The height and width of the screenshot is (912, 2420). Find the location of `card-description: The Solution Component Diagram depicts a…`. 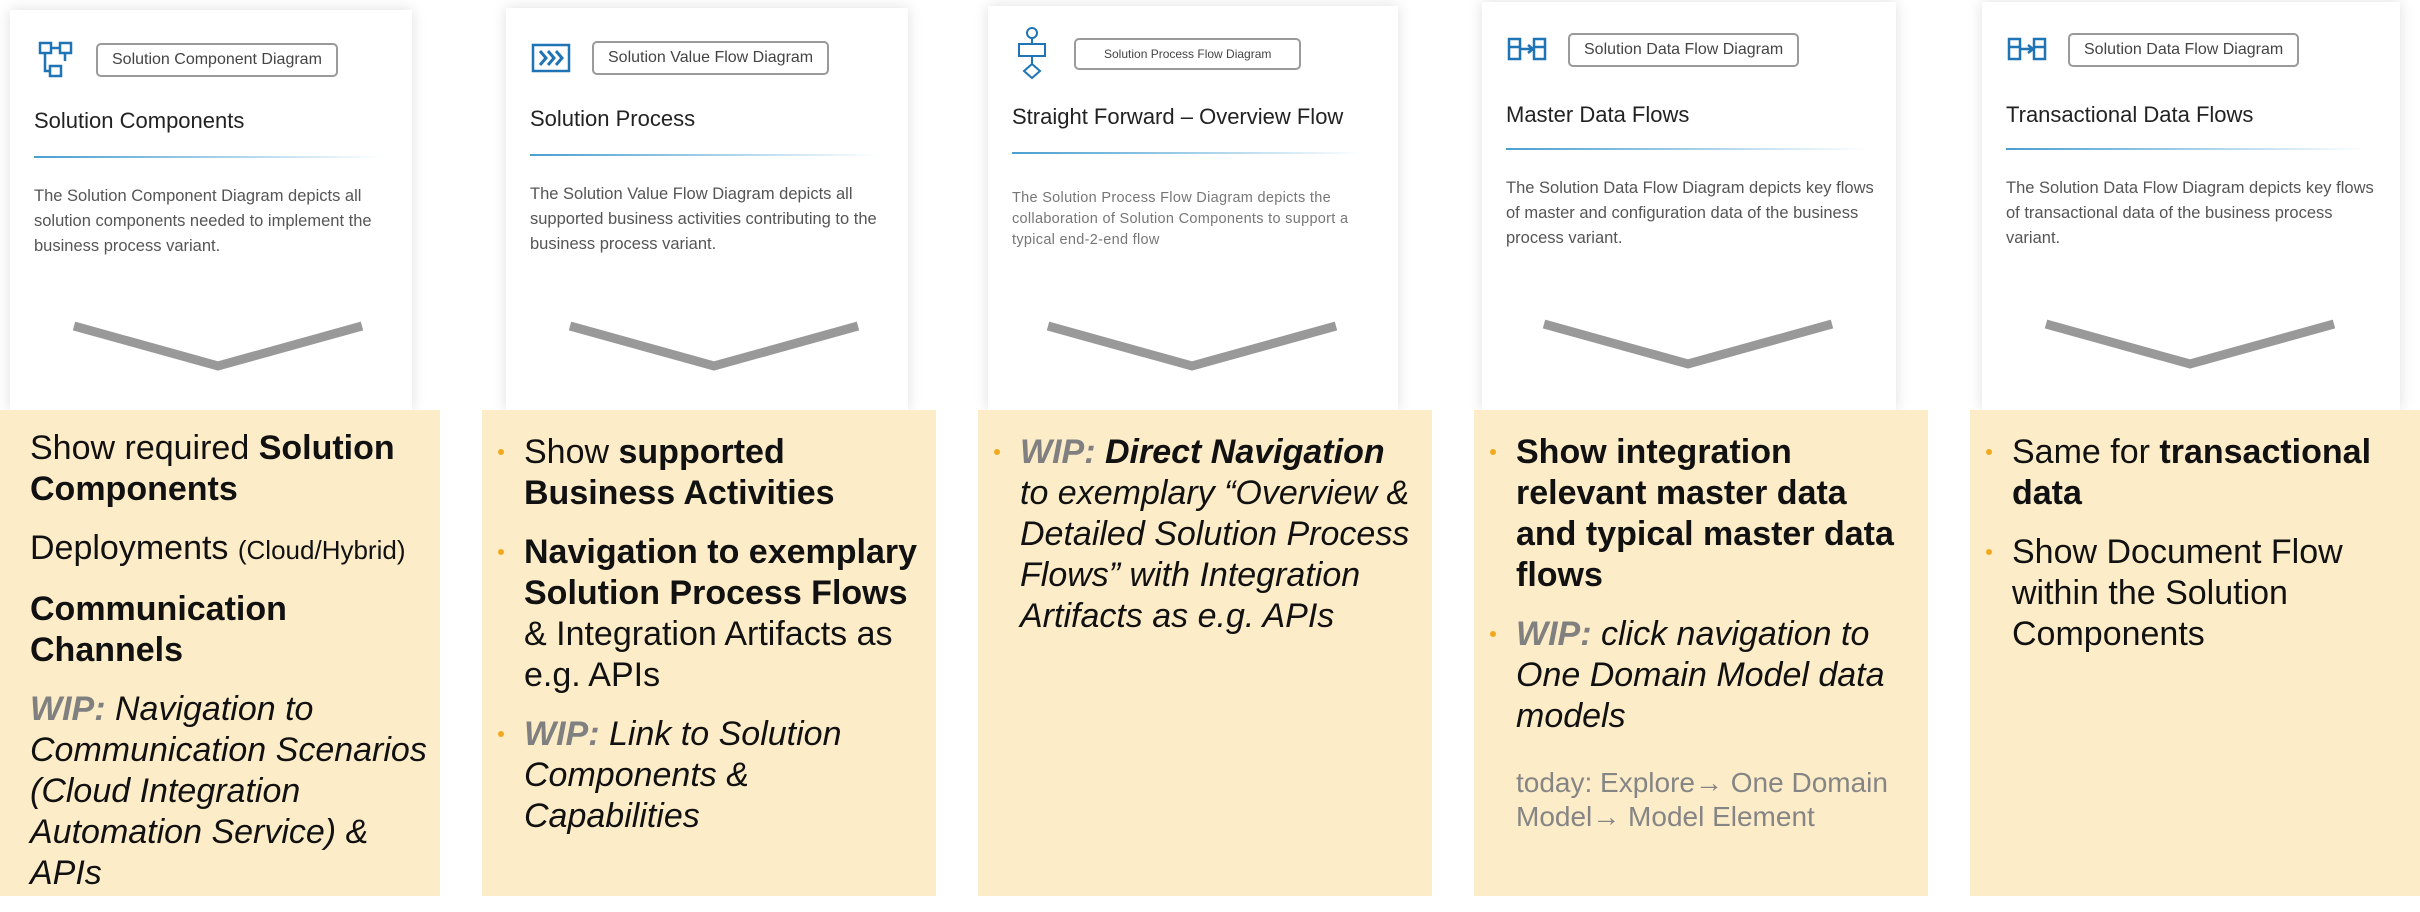

card-description: The Solution Component Diagram depicts a… is located at coordinates (203, 221).